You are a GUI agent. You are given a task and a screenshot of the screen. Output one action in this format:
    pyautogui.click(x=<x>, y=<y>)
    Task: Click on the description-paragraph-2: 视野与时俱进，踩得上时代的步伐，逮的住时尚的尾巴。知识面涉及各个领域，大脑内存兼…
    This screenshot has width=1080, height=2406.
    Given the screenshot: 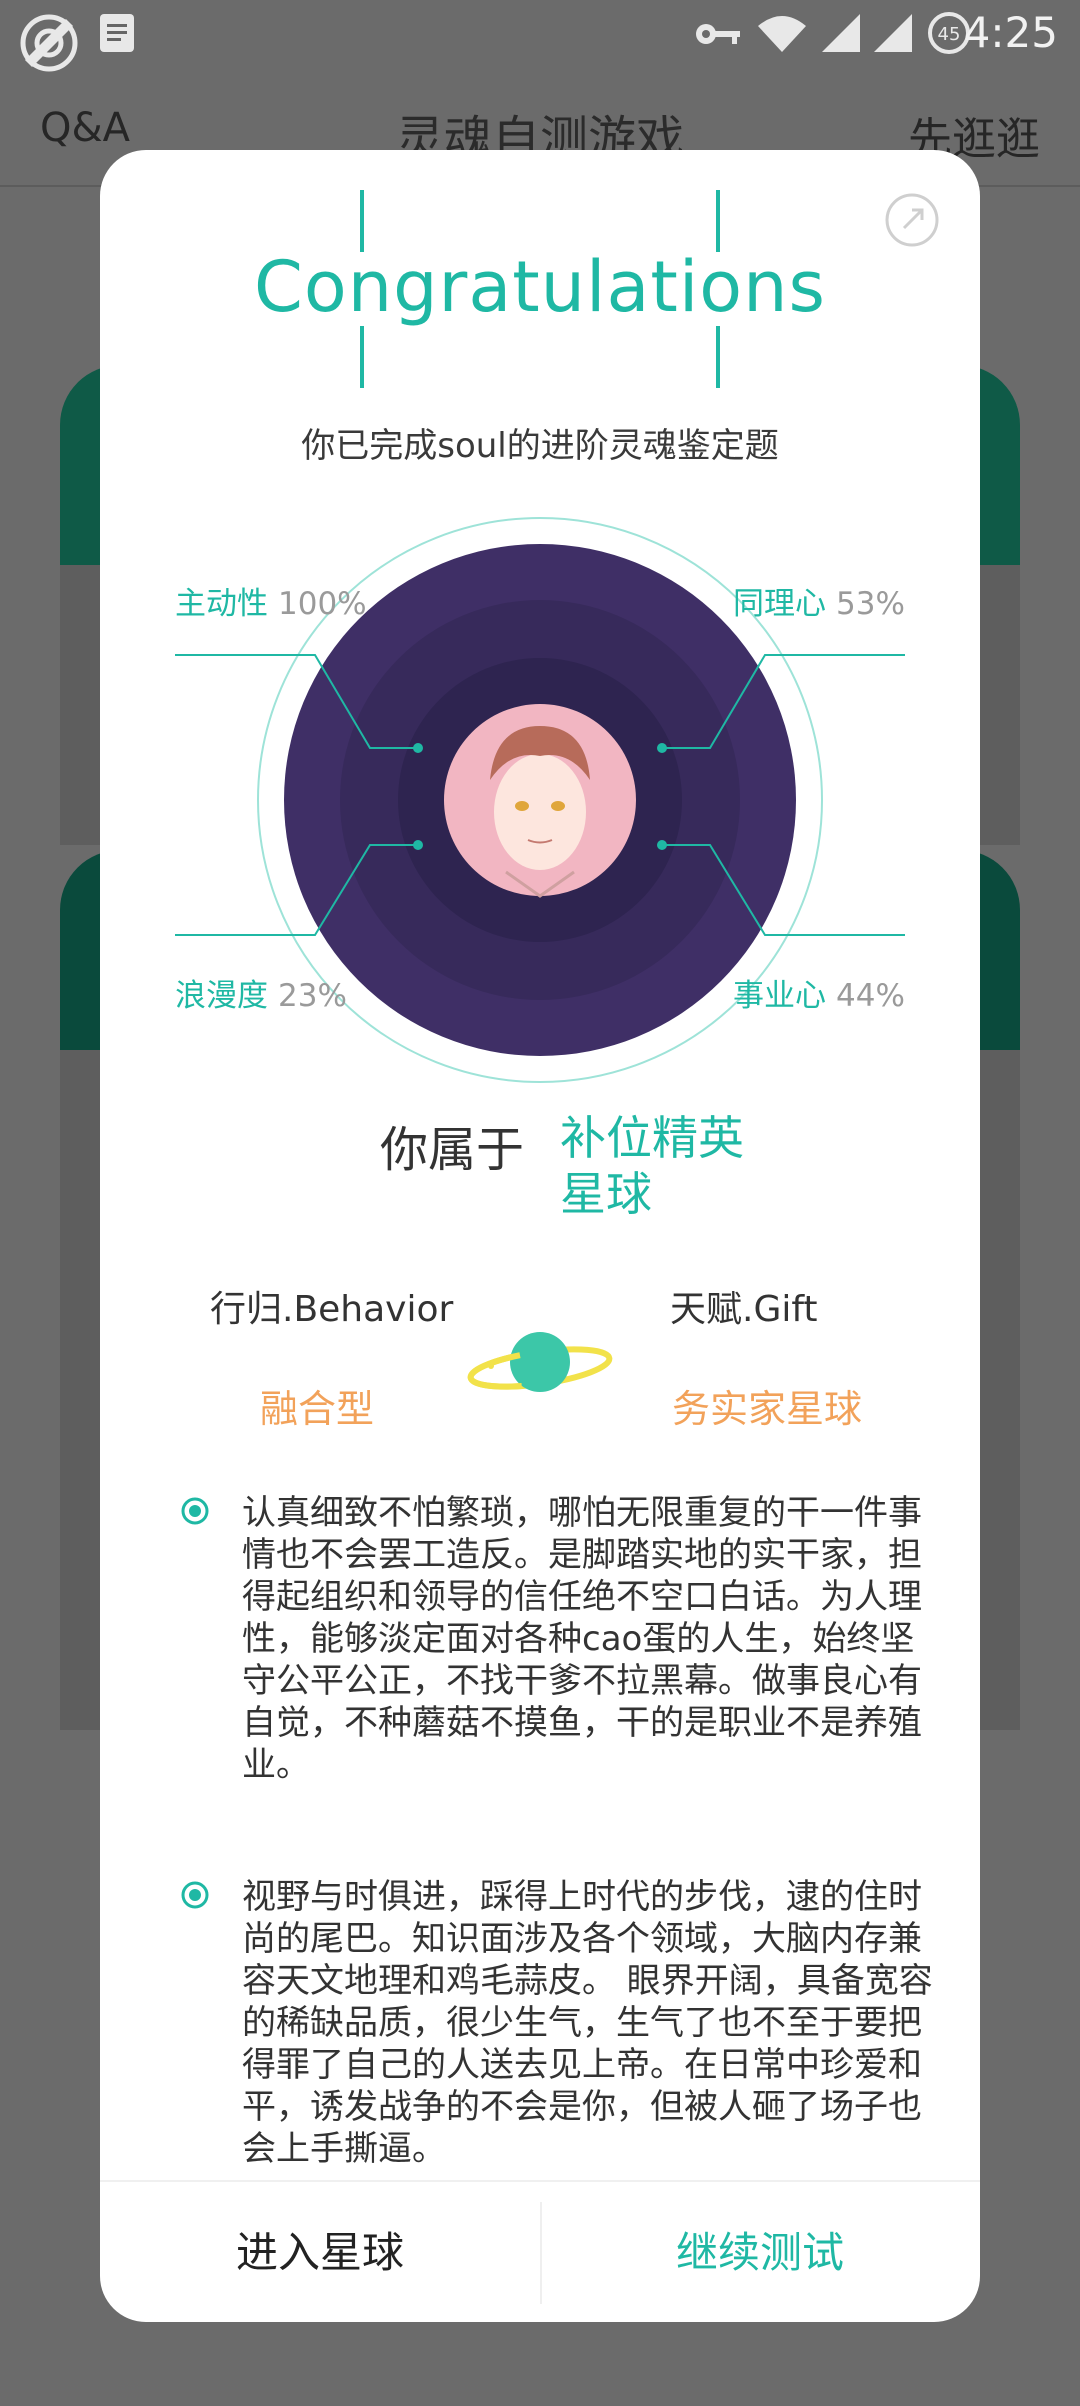 What is the action you would take?
    pyautogui.click(x=587, y=2023)
    